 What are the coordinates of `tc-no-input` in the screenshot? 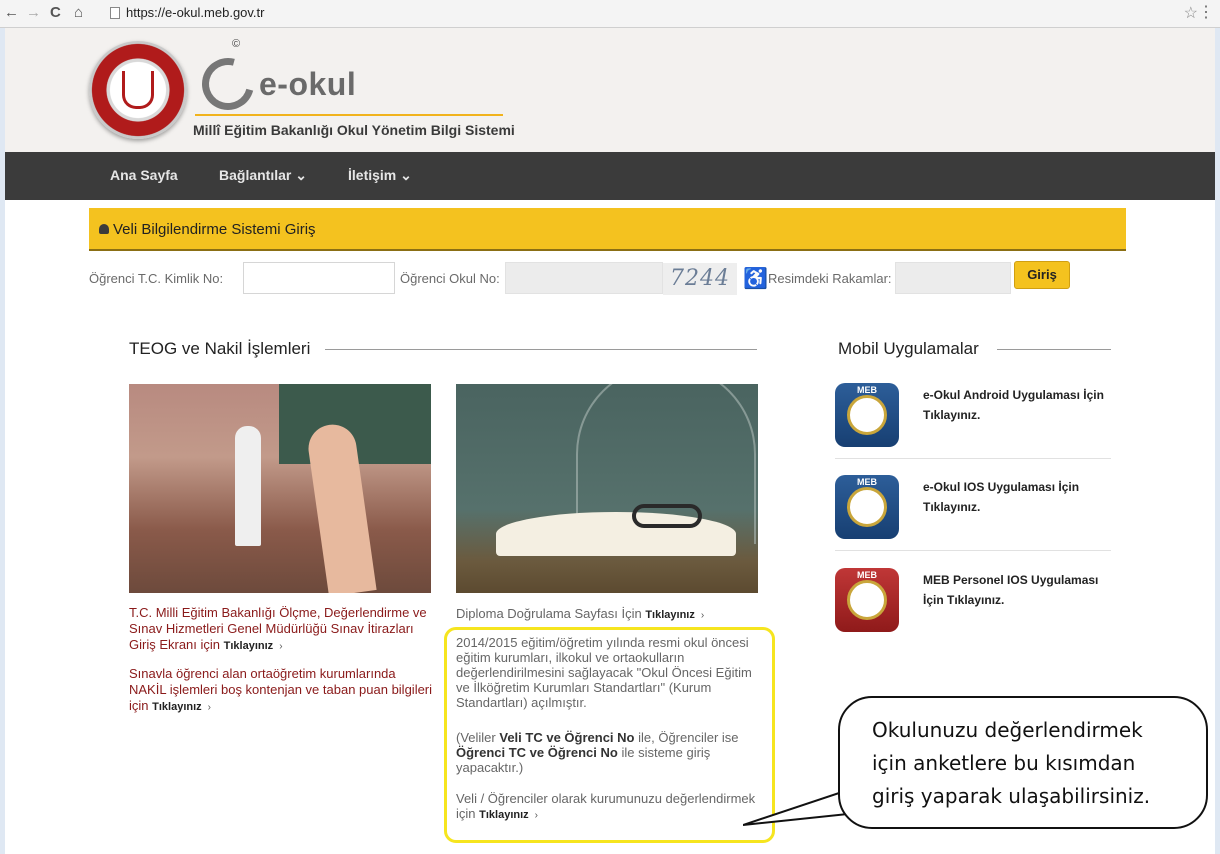 It's located at (319, 278).